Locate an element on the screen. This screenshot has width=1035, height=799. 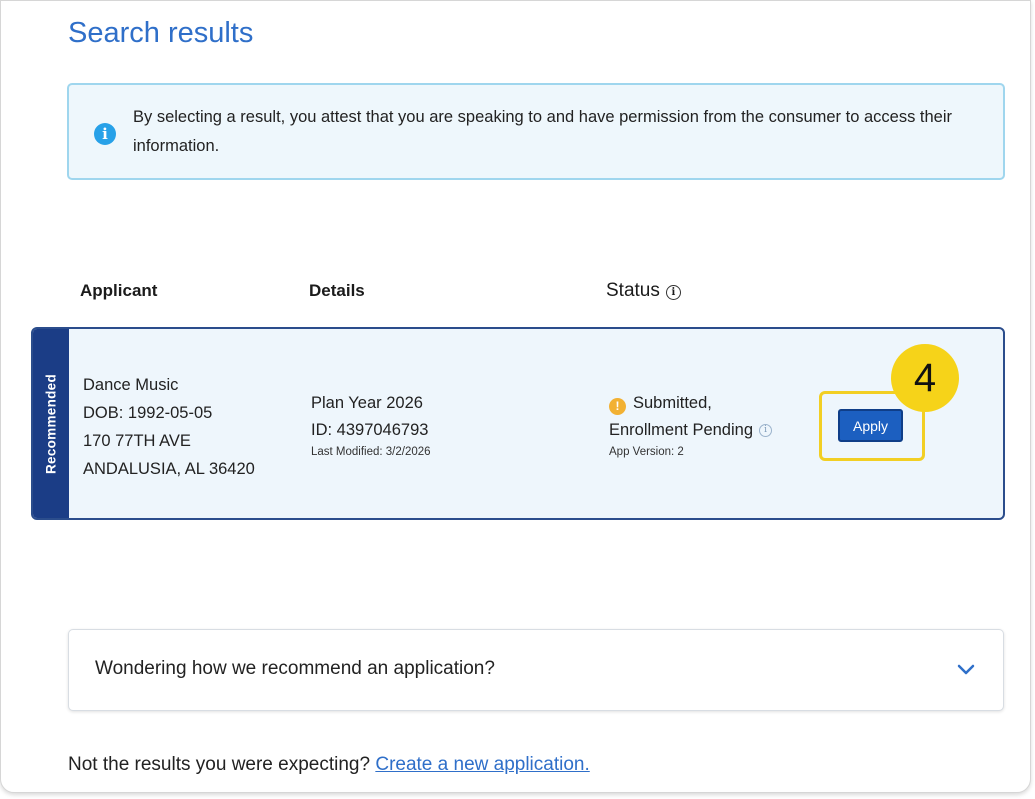
create-new-application-link: Create a new application. is located at coordinates (482, 764).